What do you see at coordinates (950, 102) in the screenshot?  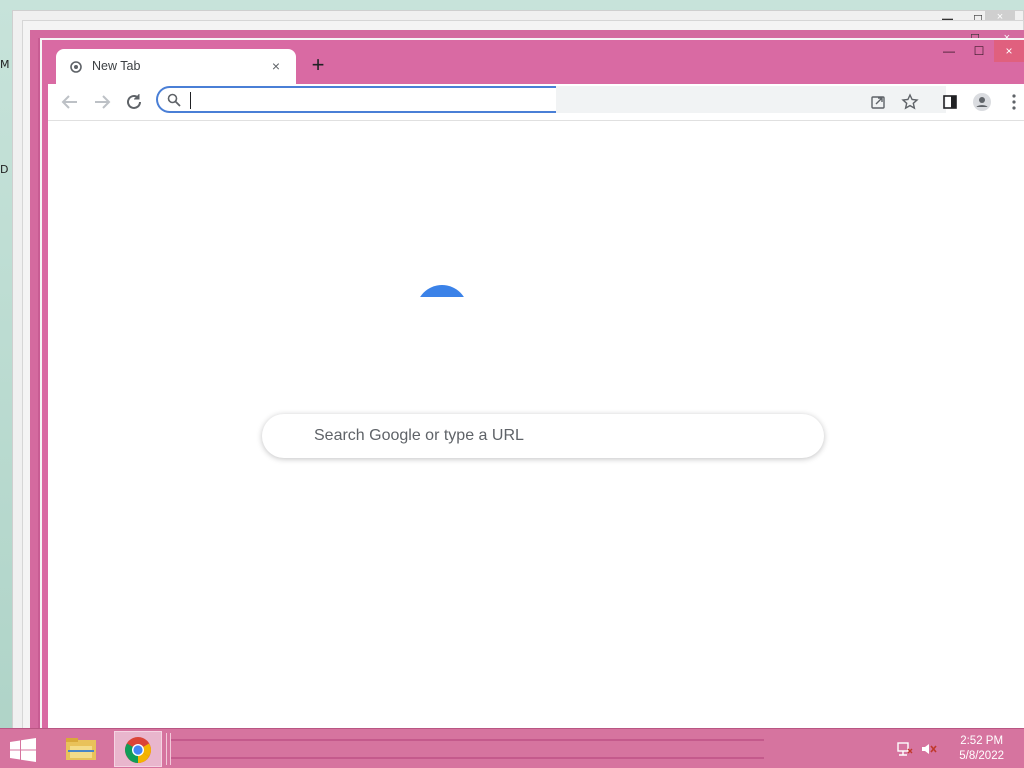 I see `side-panel-icon` at bounding box center [950, 102].